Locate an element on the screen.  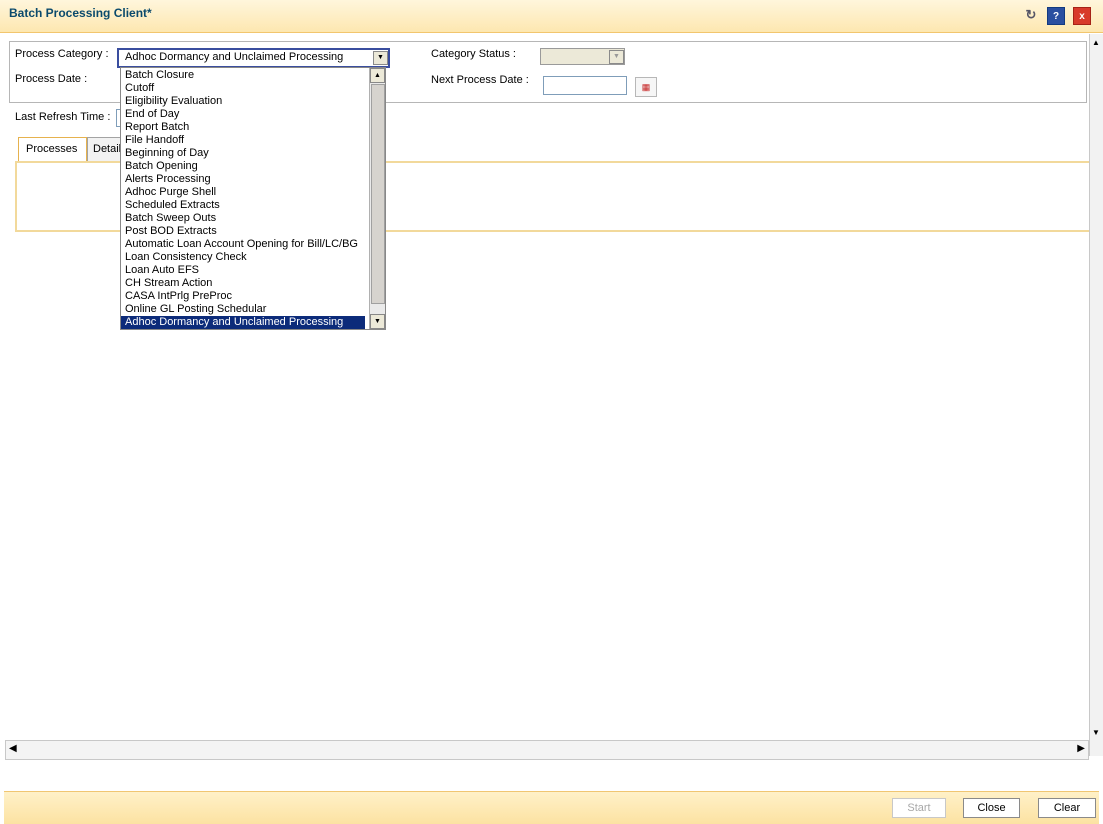
tab-processes: Processes is located at coordinates (52, 149).